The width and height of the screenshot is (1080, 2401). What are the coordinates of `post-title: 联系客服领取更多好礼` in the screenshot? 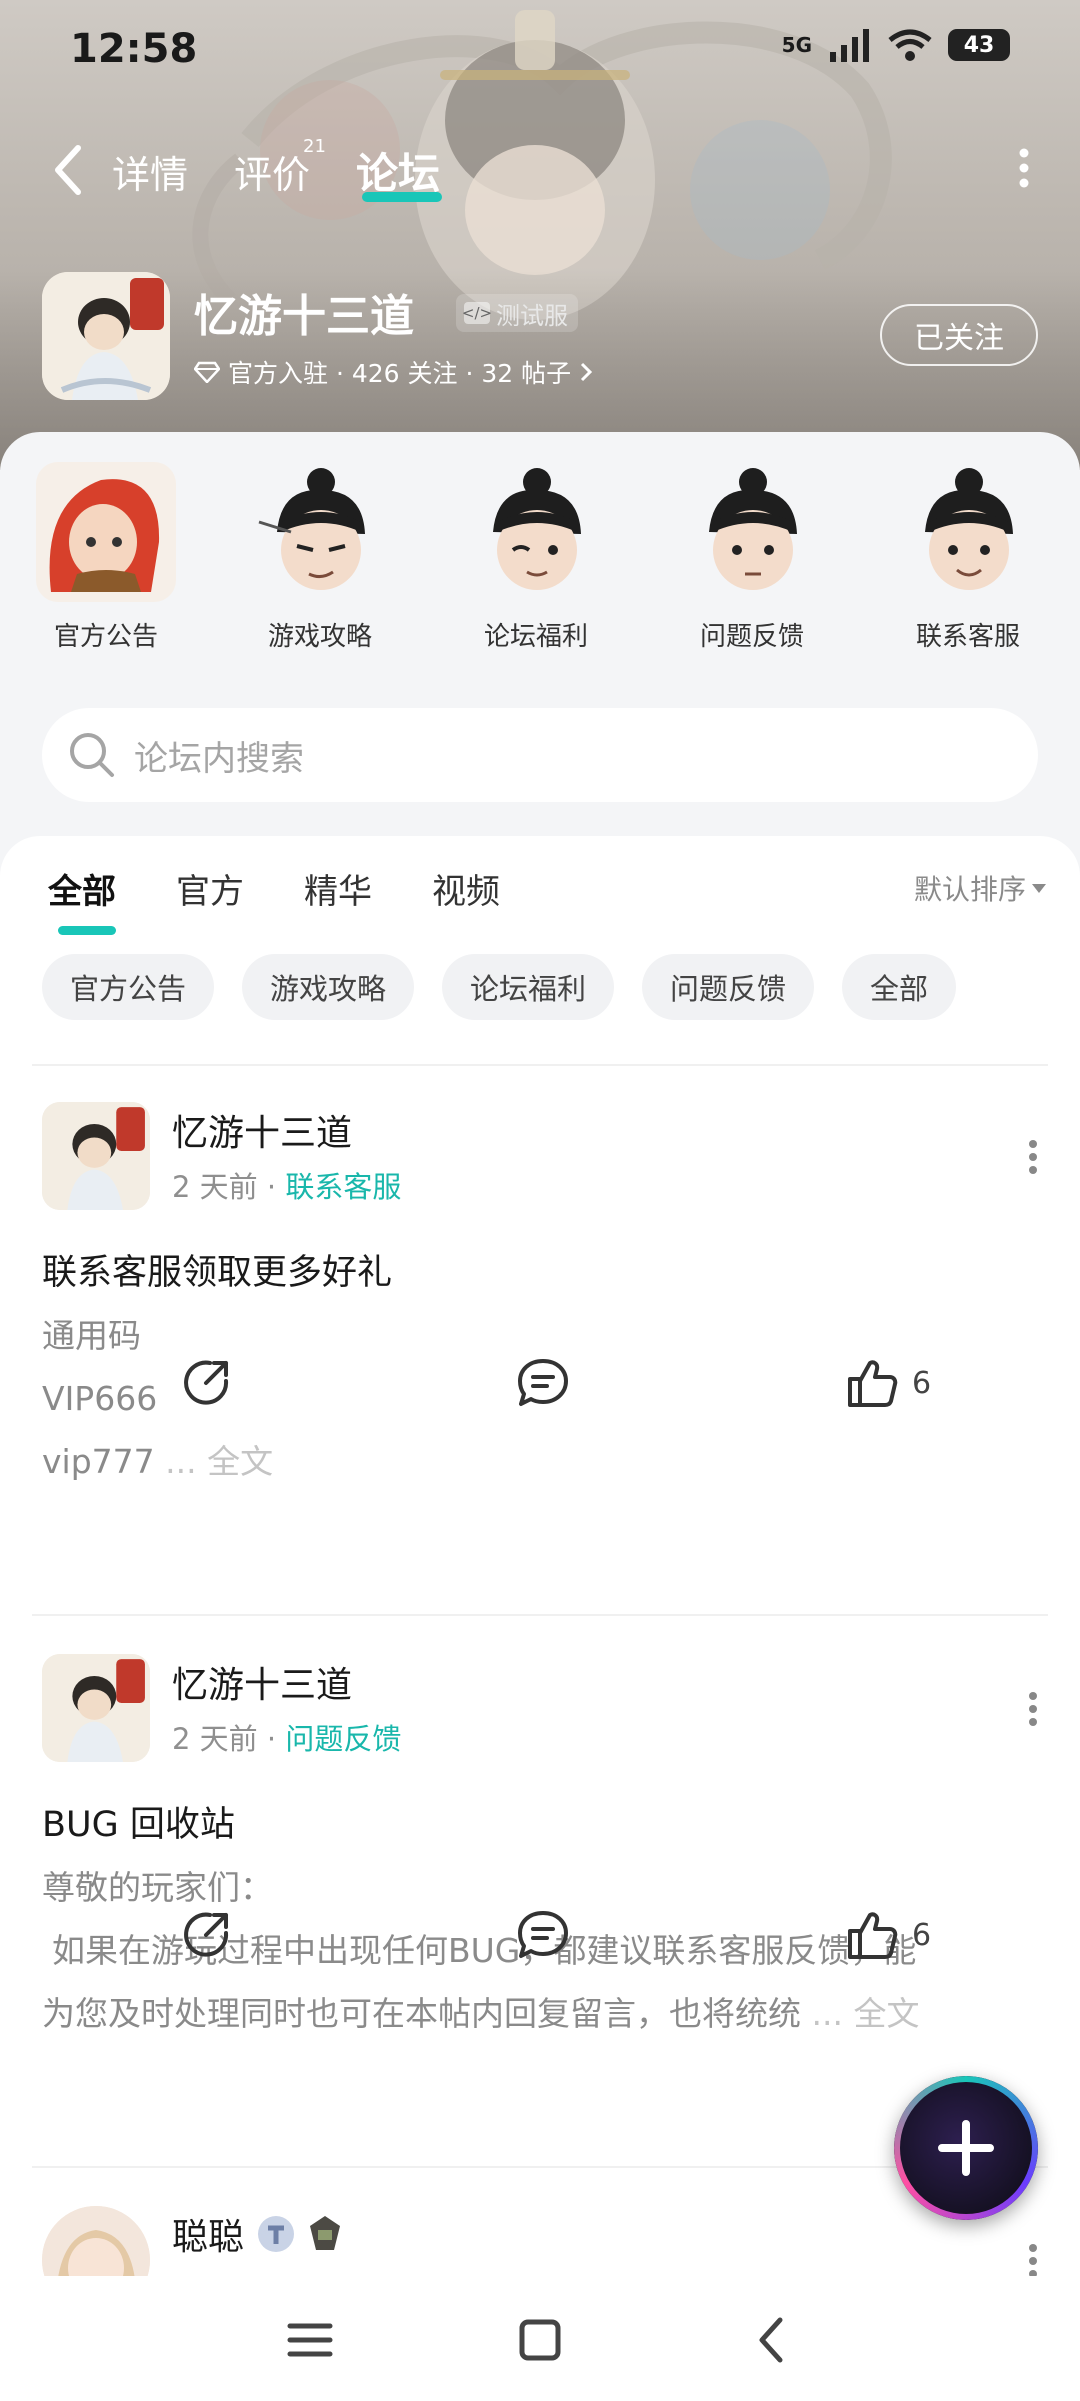 It's located at (217, 1273).